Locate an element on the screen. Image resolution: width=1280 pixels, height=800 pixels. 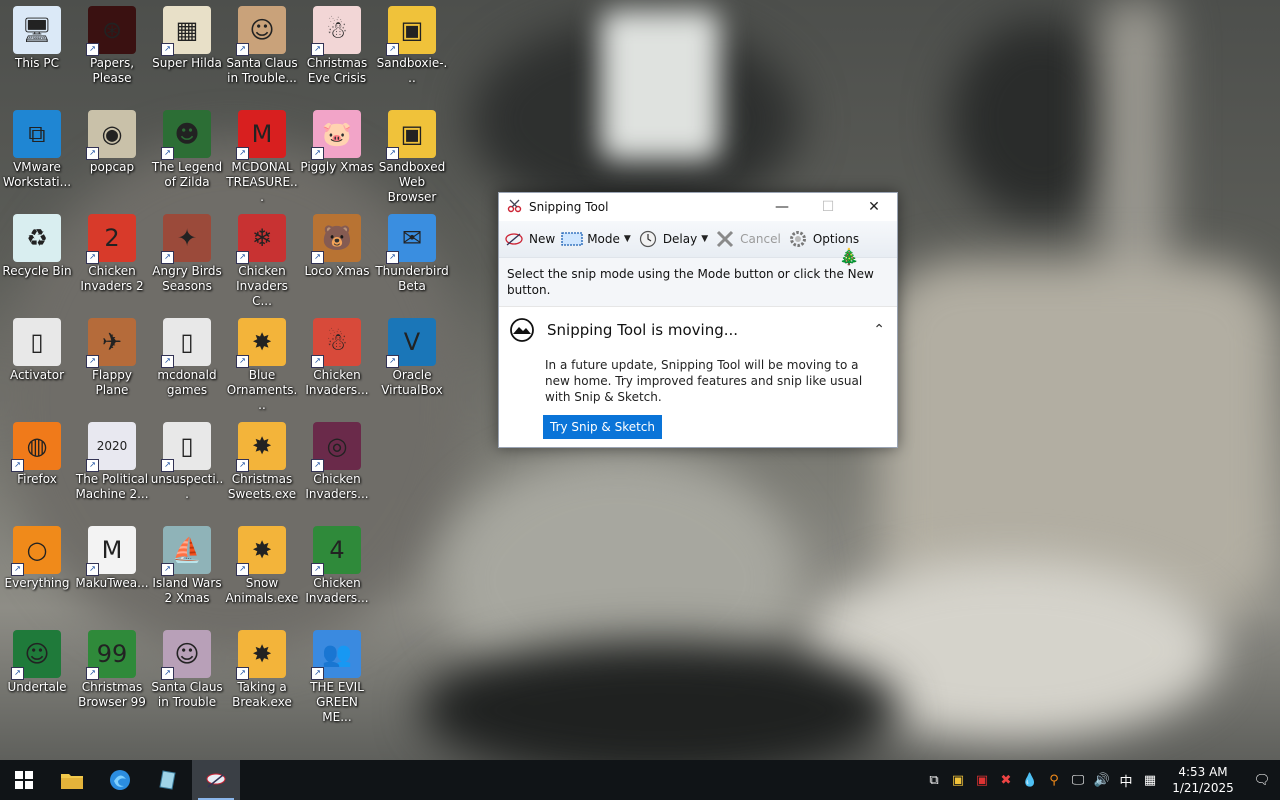
minimize-button: — is located at coordinates (782, 207).